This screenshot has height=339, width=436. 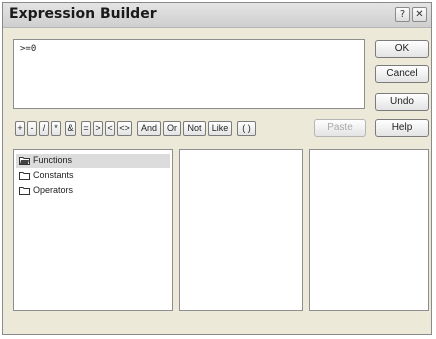 What do you see at coordinates (24, 161) in the screenshot?
I see `folder-expanded-icon` at bounding box center [24, 161].